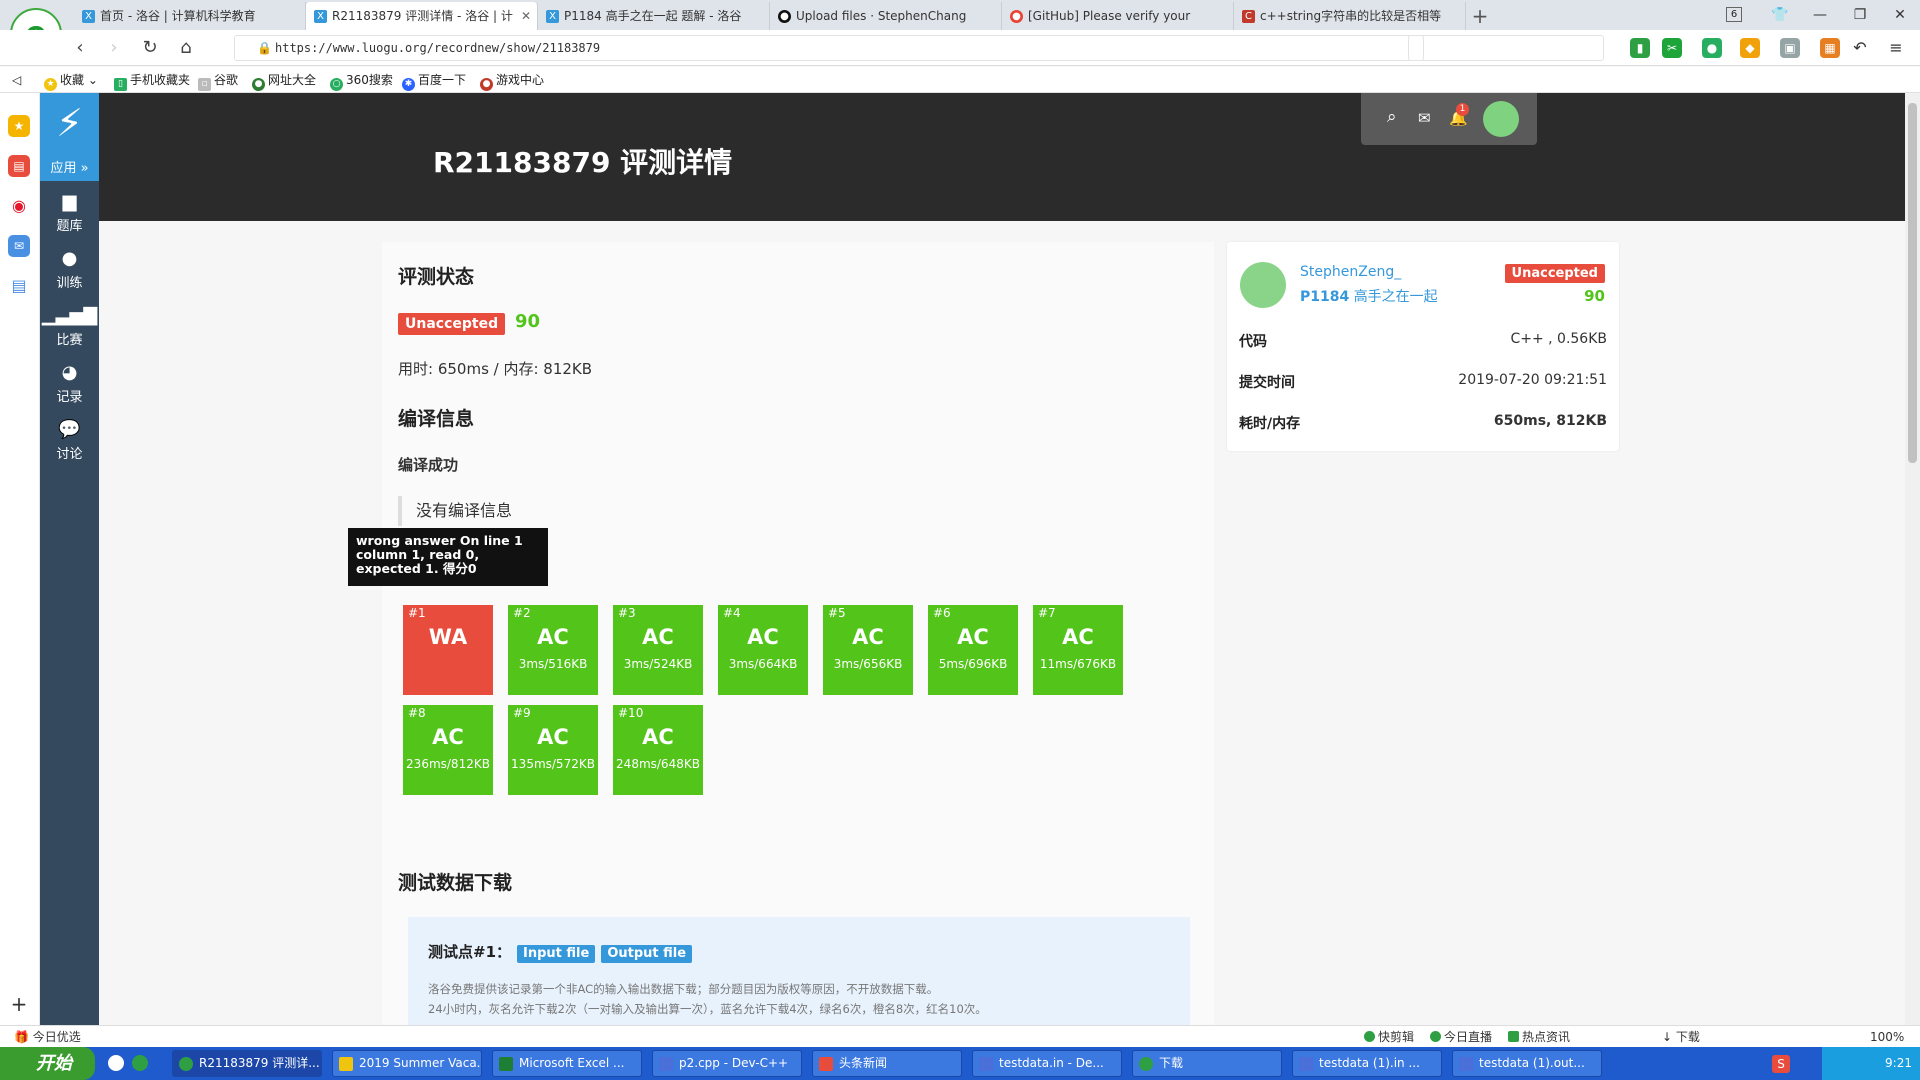  I want to click on csdn-icon: C, so click(1248, 16).